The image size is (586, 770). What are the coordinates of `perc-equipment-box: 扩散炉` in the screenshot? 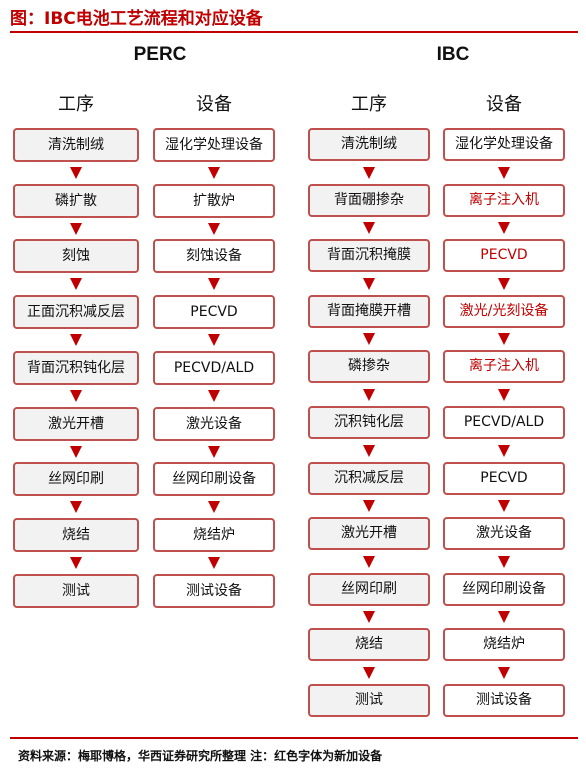 It's located at (214, 201).